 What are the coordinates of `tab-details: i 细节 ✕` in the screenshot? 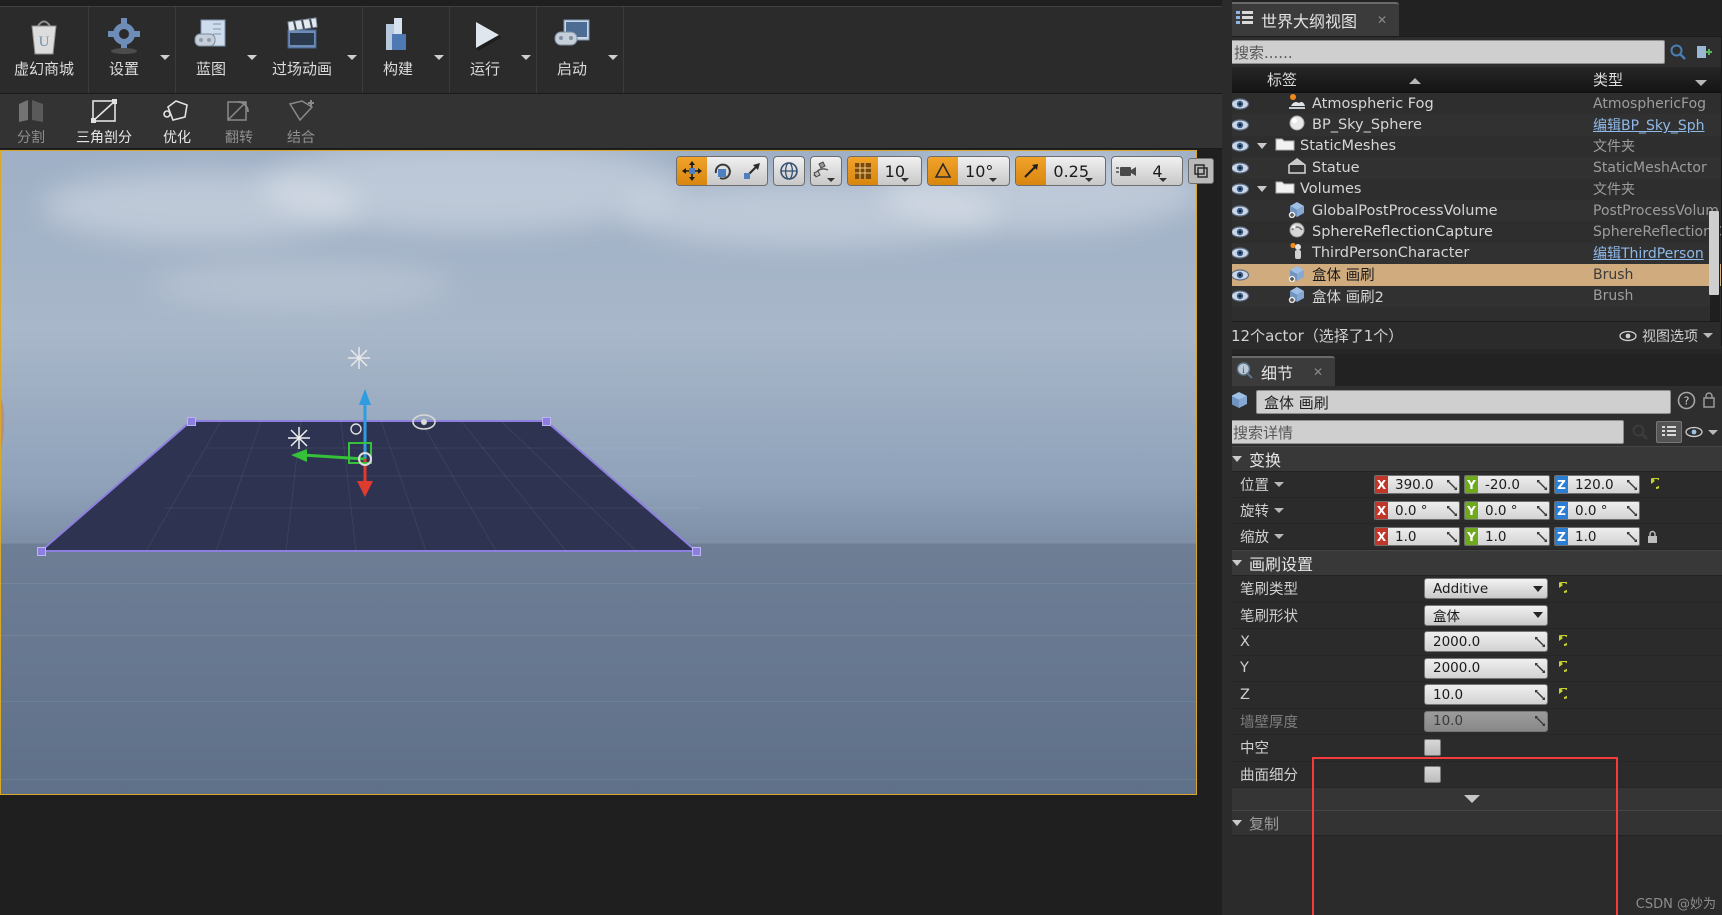 It's located at (1280, 371).